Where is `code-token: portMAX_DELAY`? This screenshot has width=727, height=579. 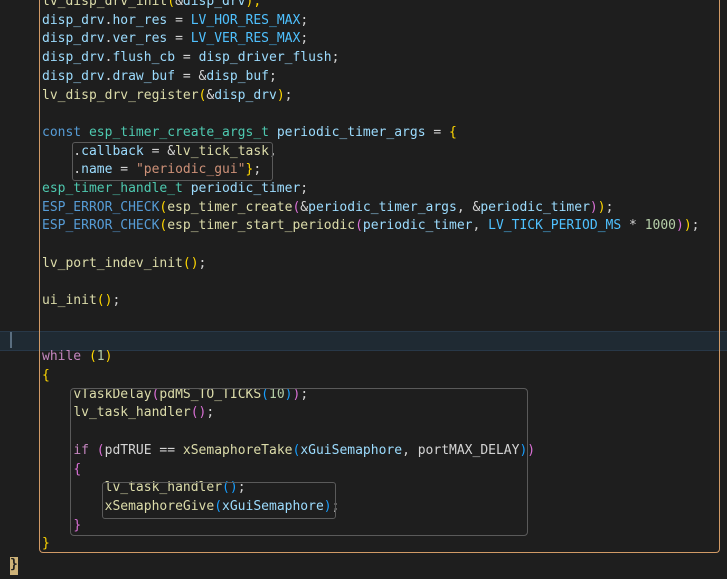 code-token: portMAX_DELAY is located at coordinates (468, 450).